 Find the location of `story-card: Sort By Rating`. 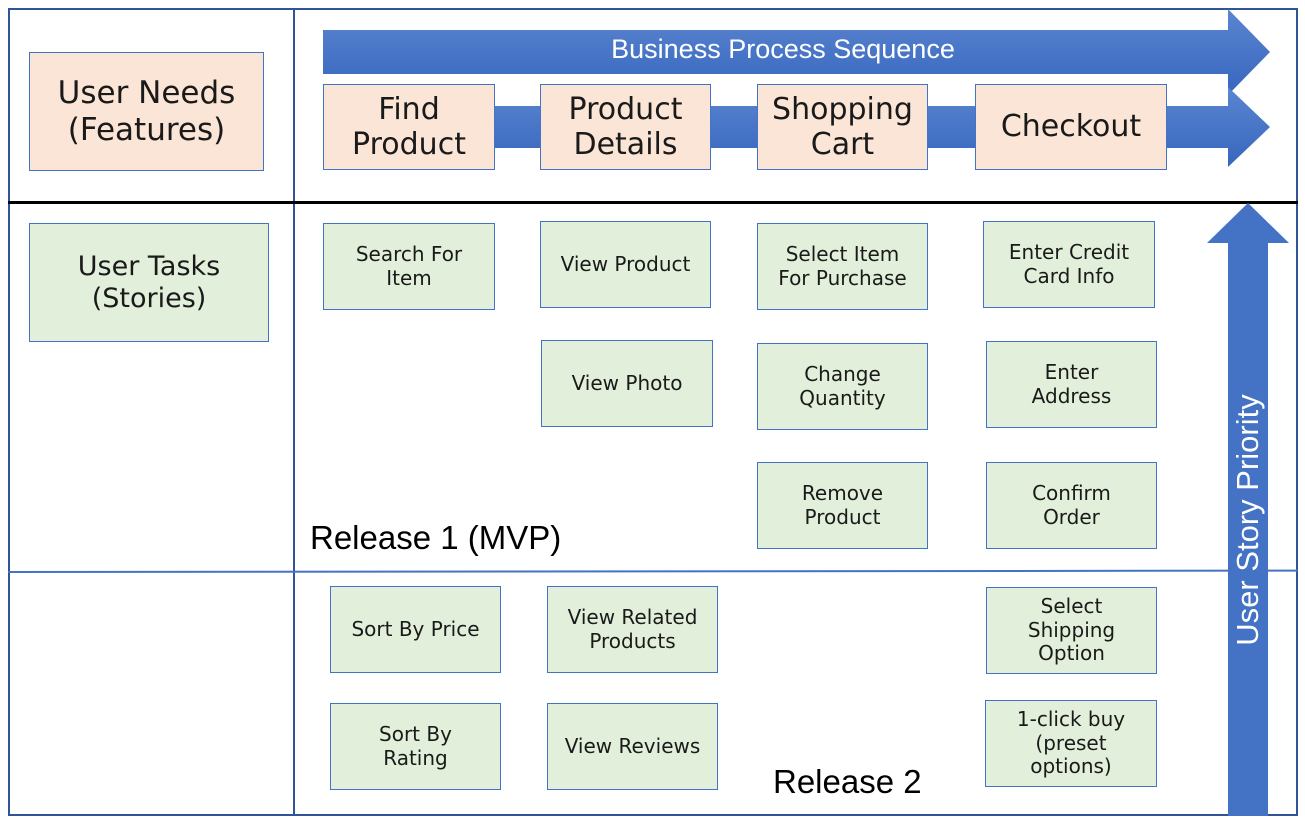

story-card: Sort By Rating is located at coordinates (415, 746).